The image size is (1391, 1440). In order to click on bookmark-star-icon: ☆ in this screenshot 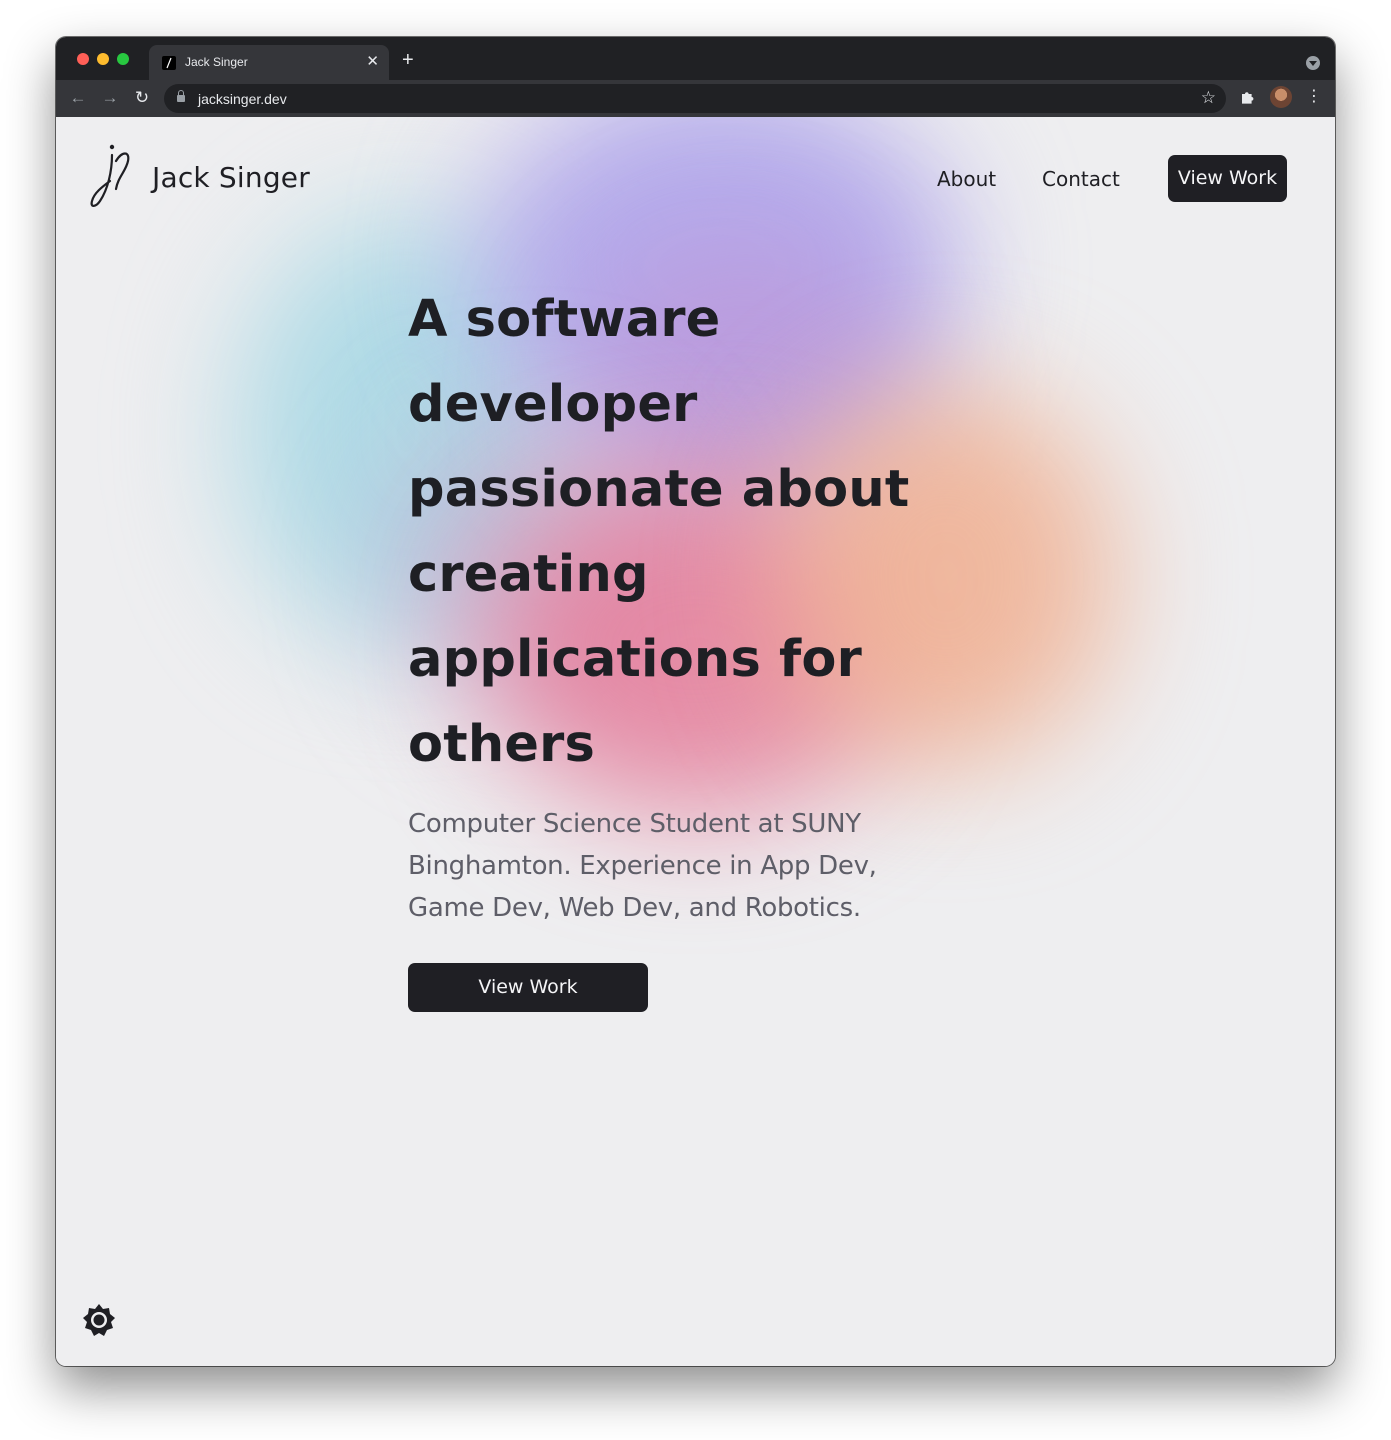, I will do `click(1208, 98)`.